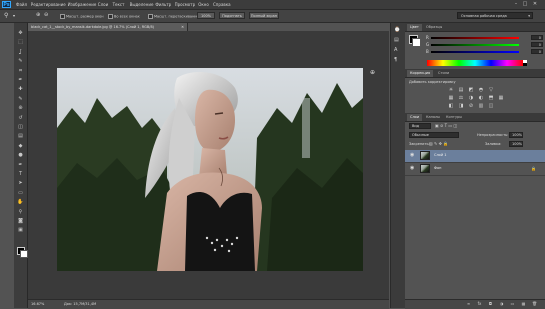 Image resolution: width=545 pixels, height=309 pixels. Describe the element at coordinates (20, 202) in the screenshot. I see `hand-icon: ✋` at that location.